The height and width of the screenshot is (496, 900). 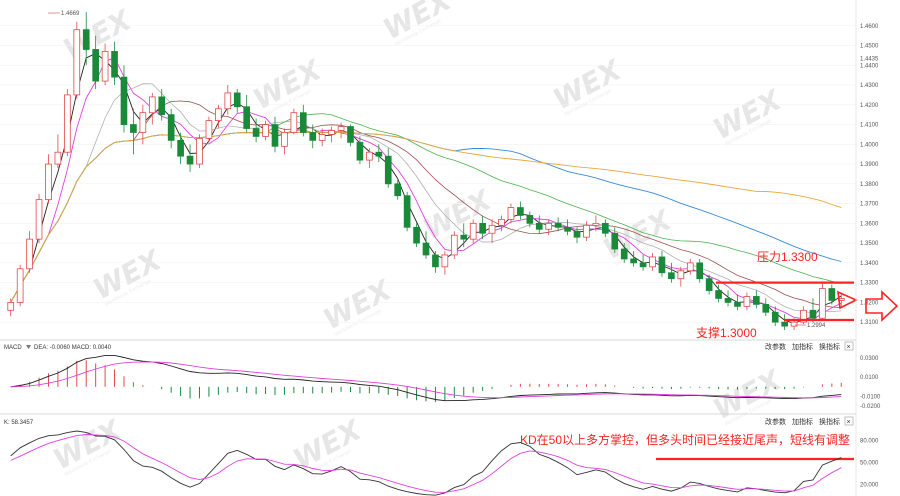 What do you see at coordinates (869, 284) in the screenshot?
I see `price-tick-label: 1.3300` at bounding box center [869, 284].